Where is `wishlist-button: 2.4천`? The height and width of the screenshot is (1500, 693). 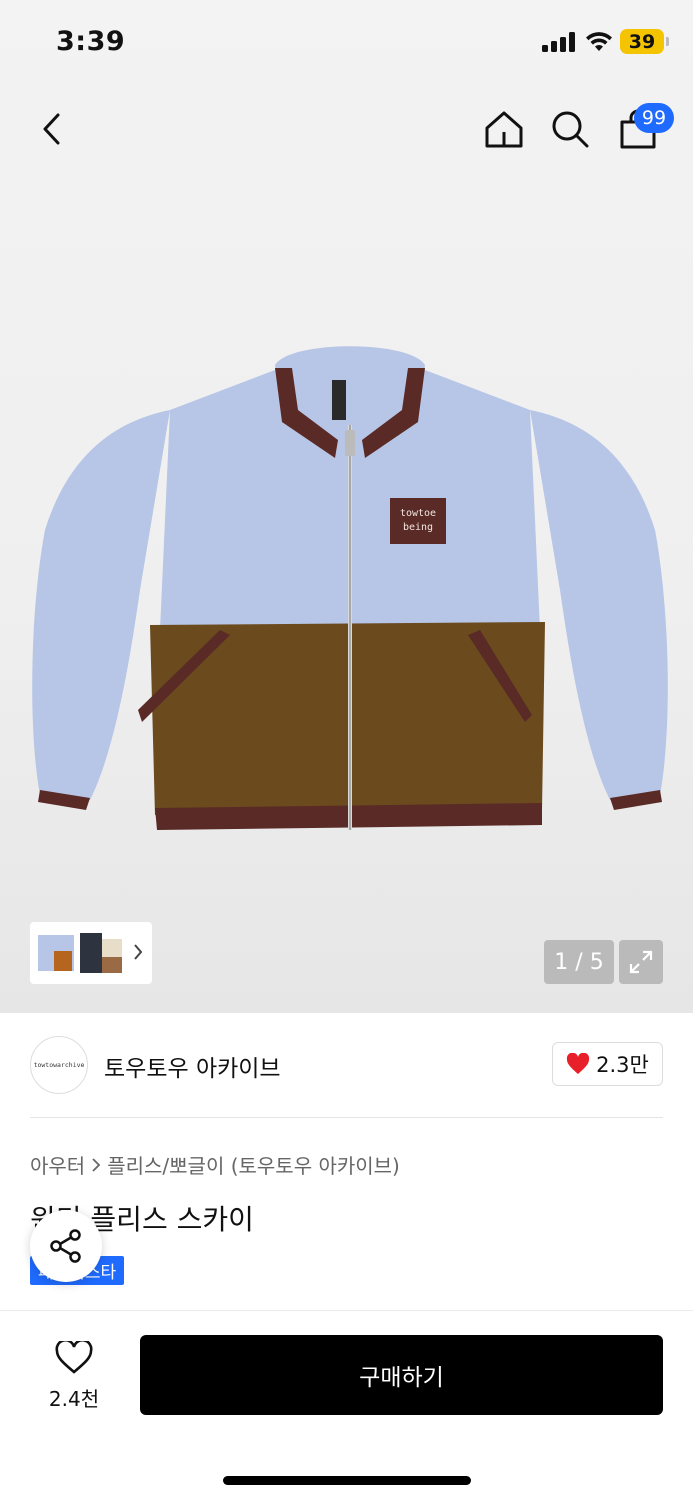
wishlist-button: 2.4천 is located at coordinates (74, 1375).